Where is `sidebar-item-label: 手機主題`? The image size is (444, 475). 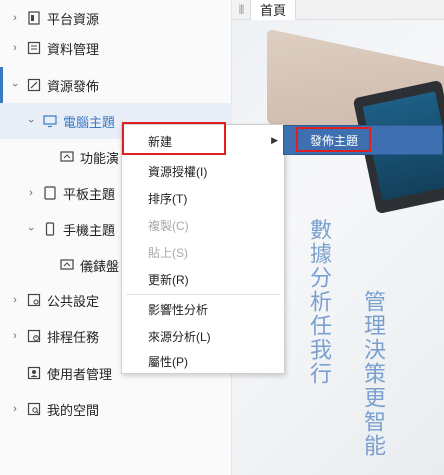 sidebar-item-label: 手機主題 is located at coordinates (89, 230).